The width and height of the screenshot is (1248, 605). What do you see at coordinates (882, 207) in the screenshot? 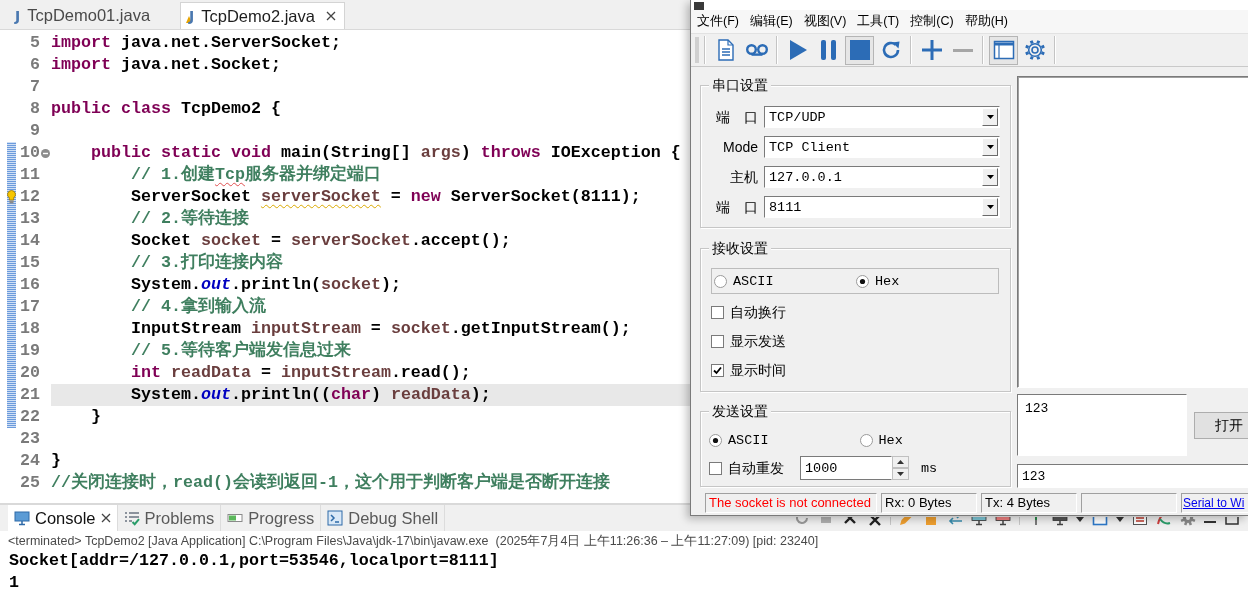
I see `dropdown-field: 8111` at bounding box center [882, 207].